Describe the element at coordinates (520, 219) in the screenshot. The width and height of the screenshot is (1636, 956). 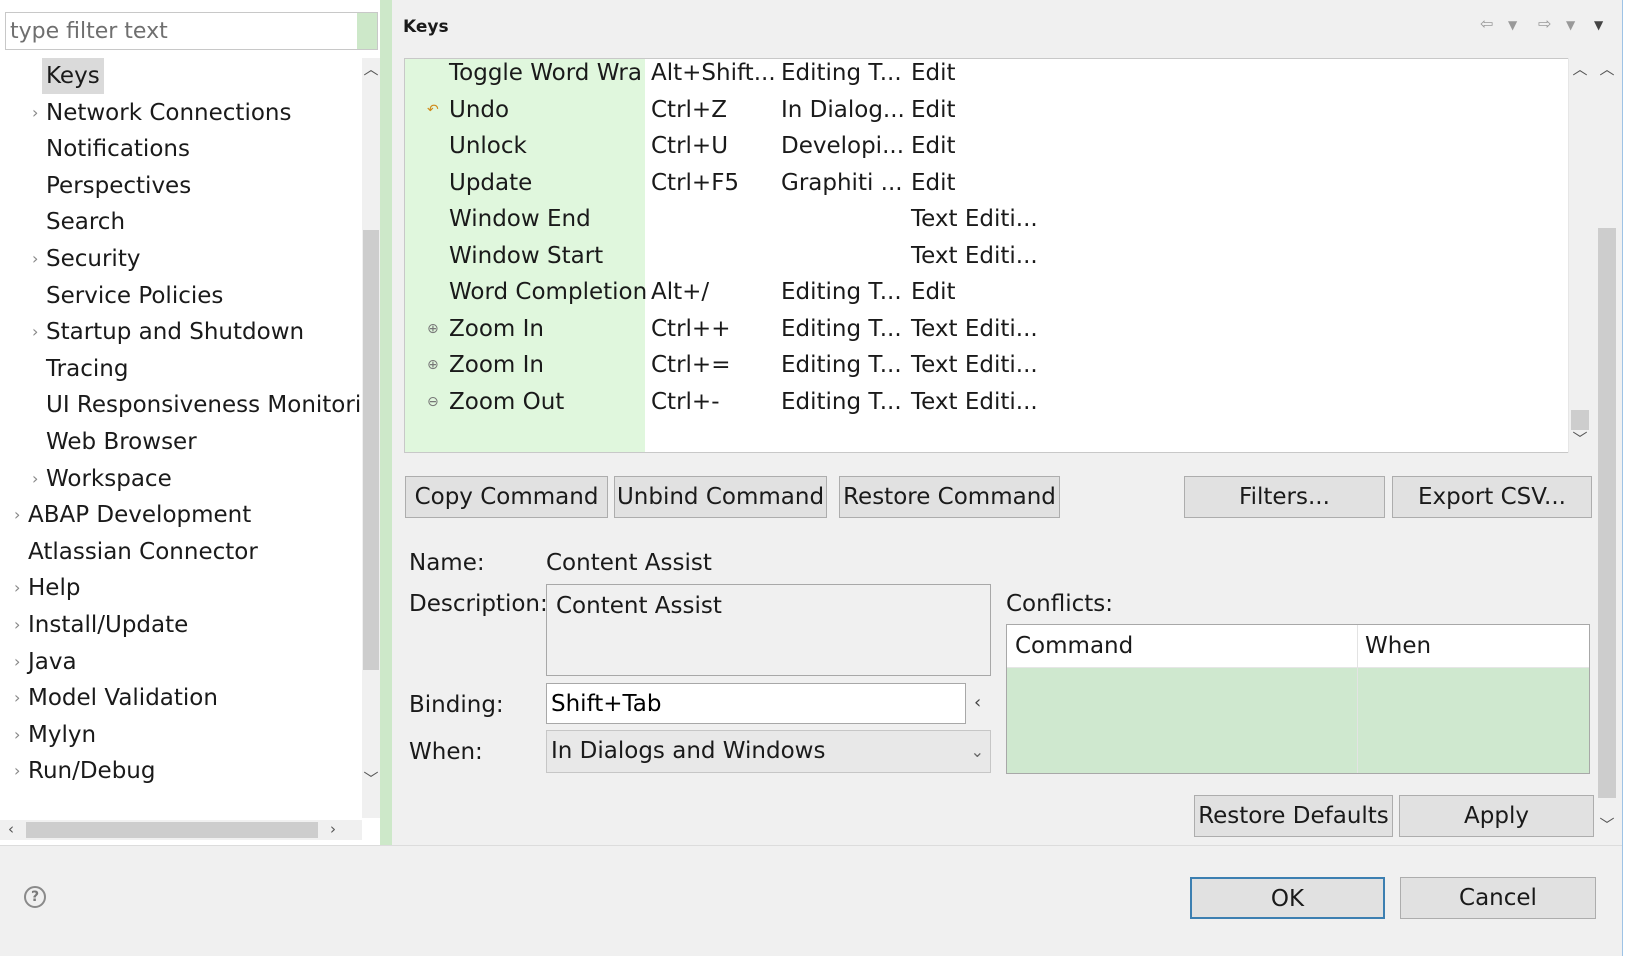
I see `cell-command: Window End` at that location.